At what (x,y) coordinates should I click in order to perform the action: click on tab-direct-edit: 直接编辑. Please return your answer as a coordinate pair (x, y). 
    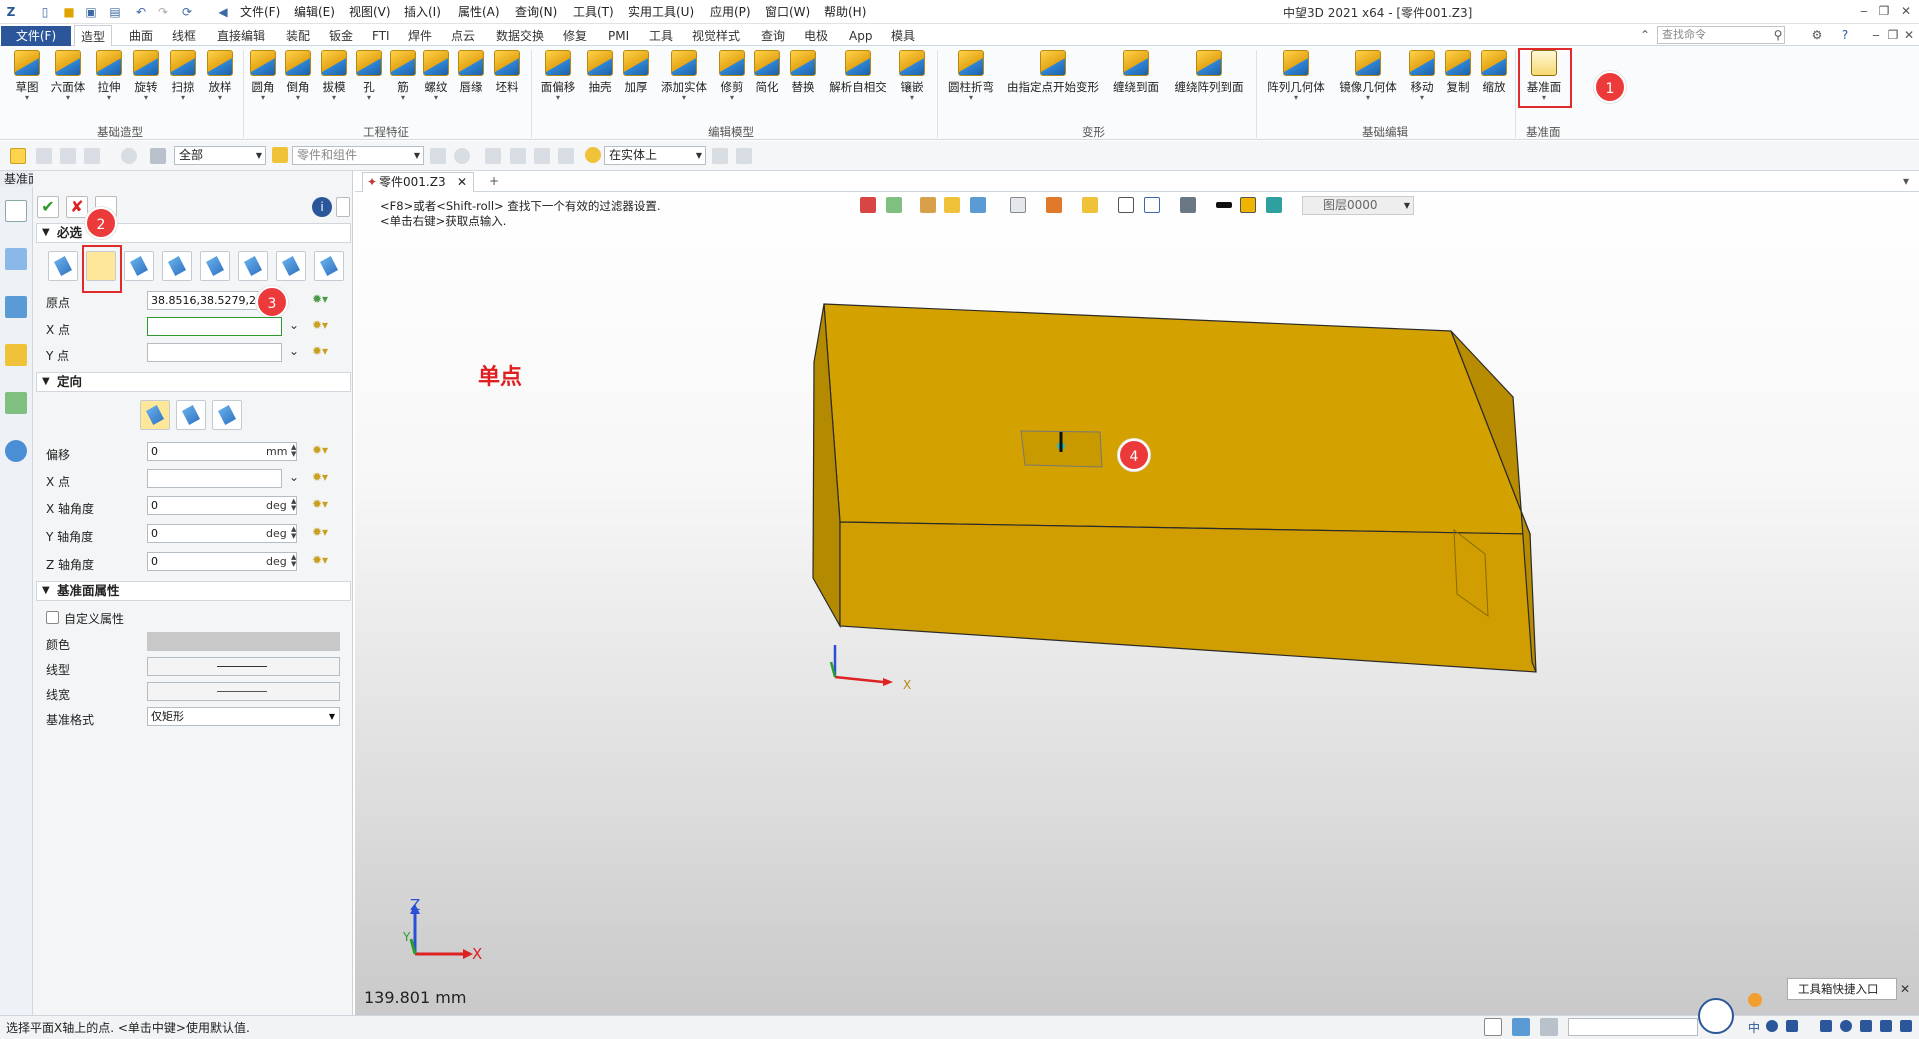
    Looking at the image, I should click on (241, 36).